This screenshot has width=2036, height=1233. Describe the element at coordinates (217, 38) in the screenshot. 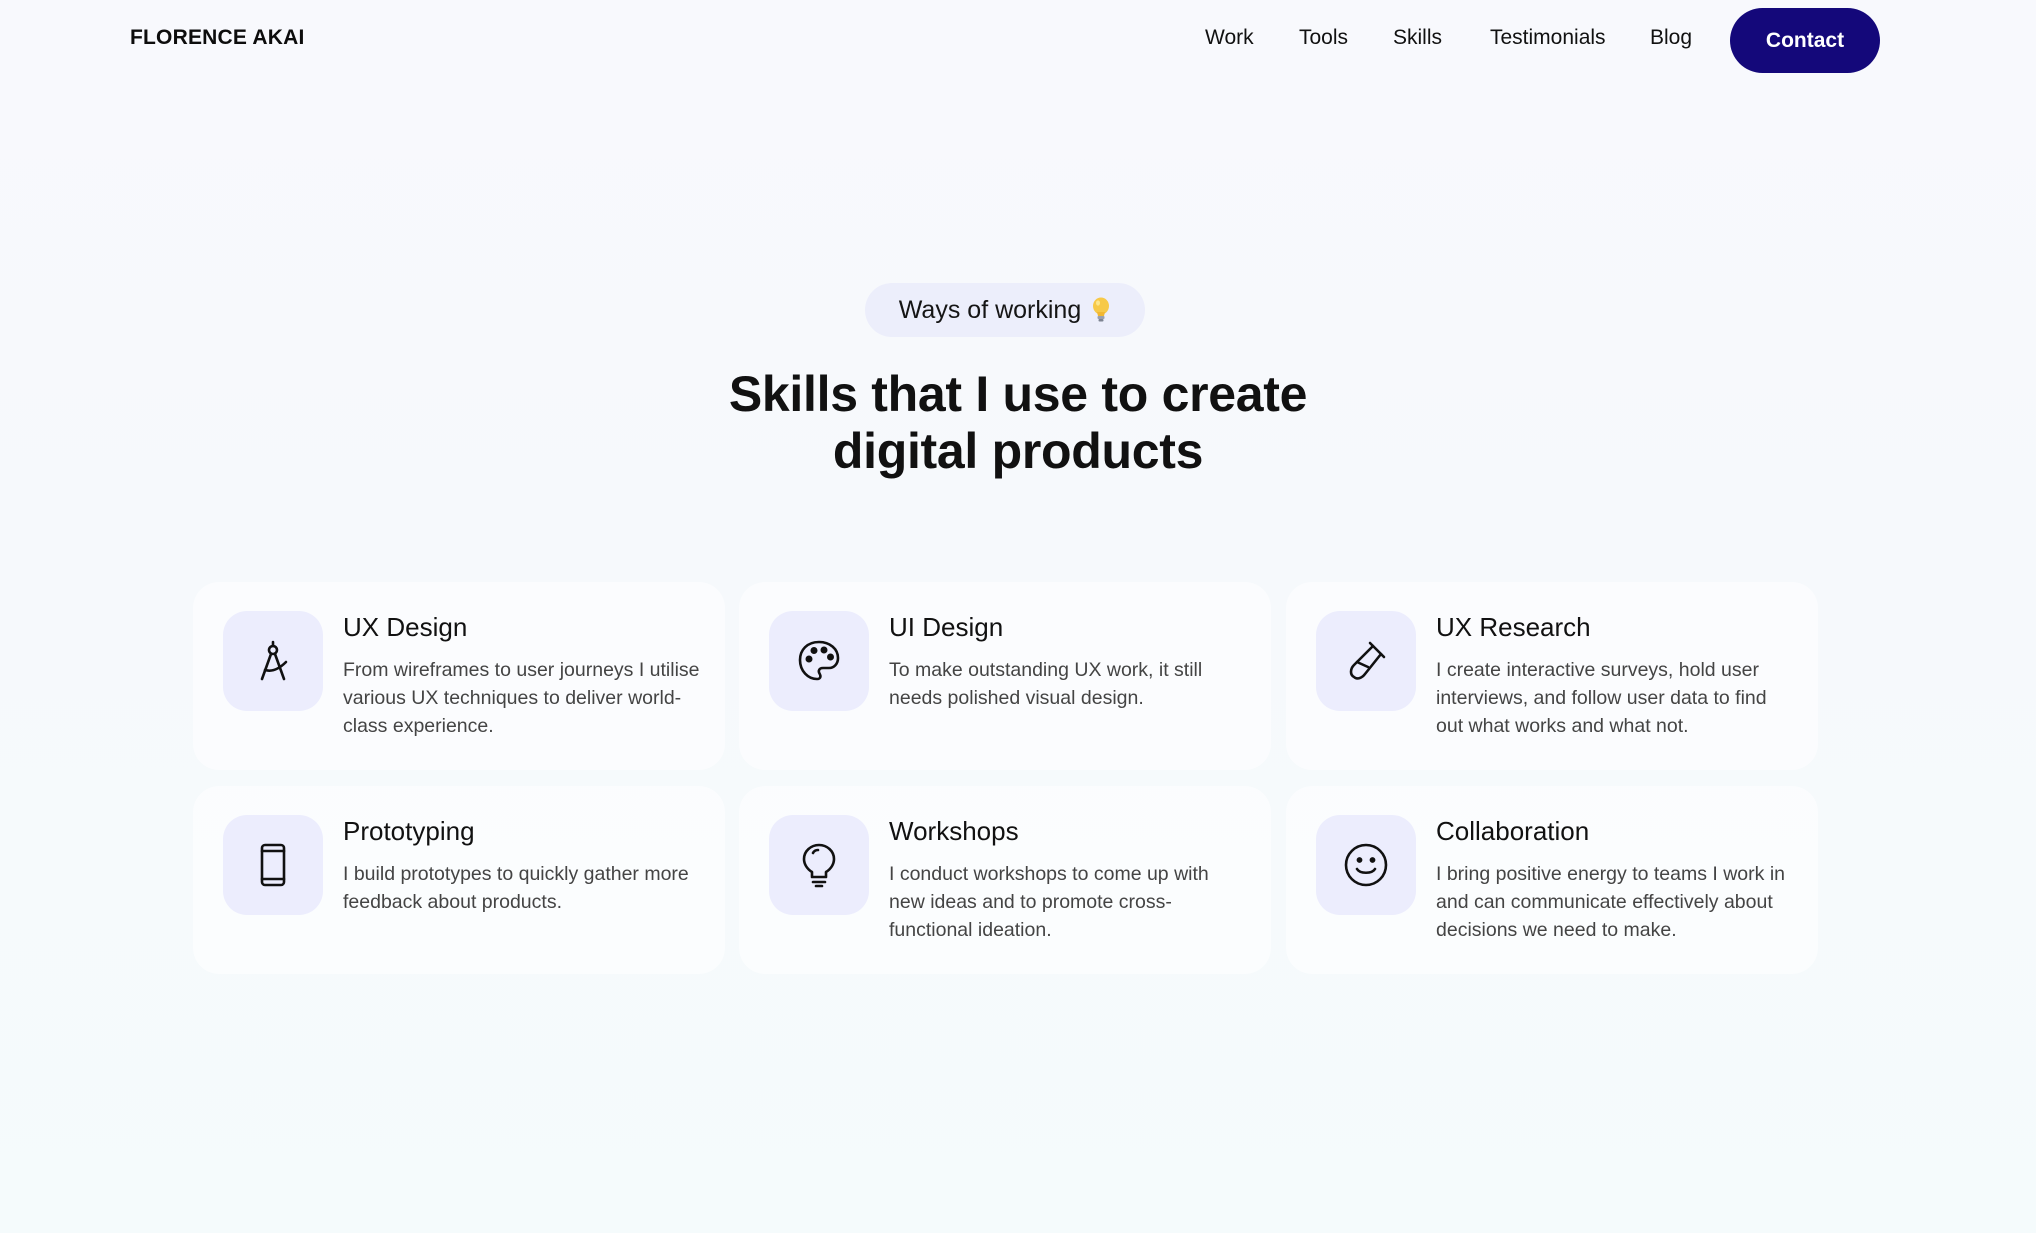

I see `brand-logo: FLORENCE AKAI` at that location.